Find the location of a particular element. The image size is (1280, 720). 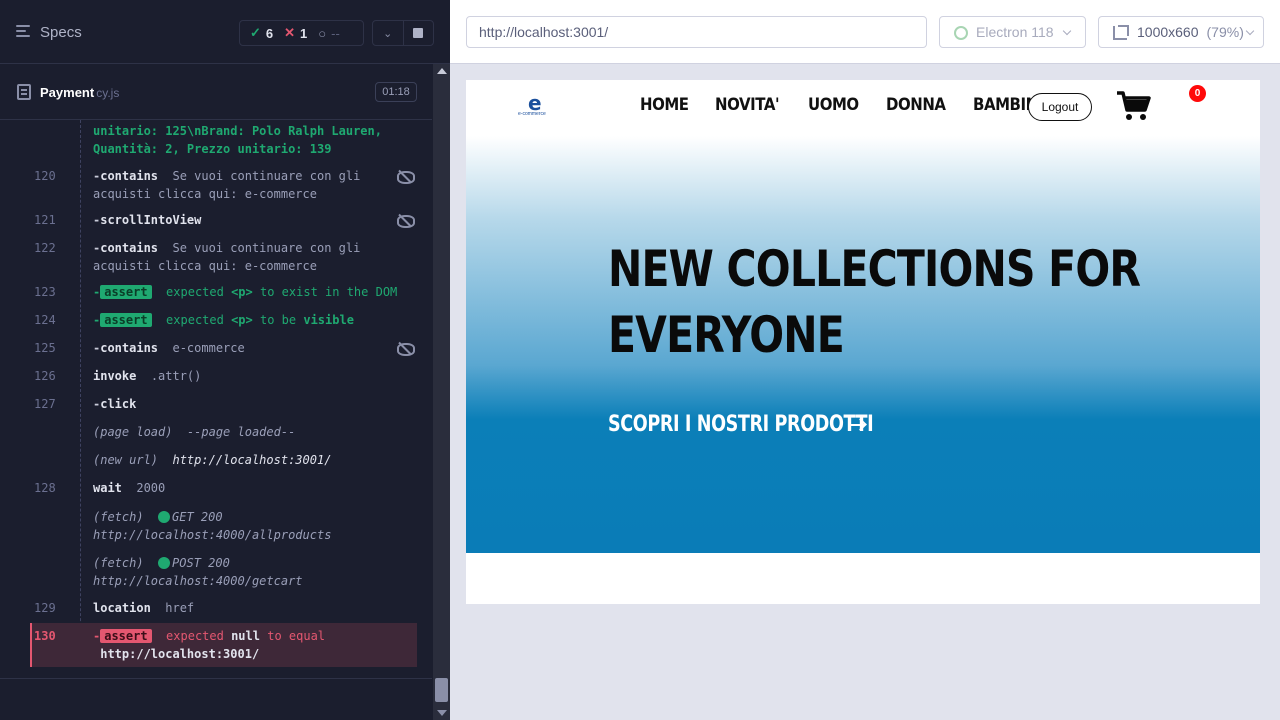

command-arg: e-commerce is located at coordinates (208, 348).